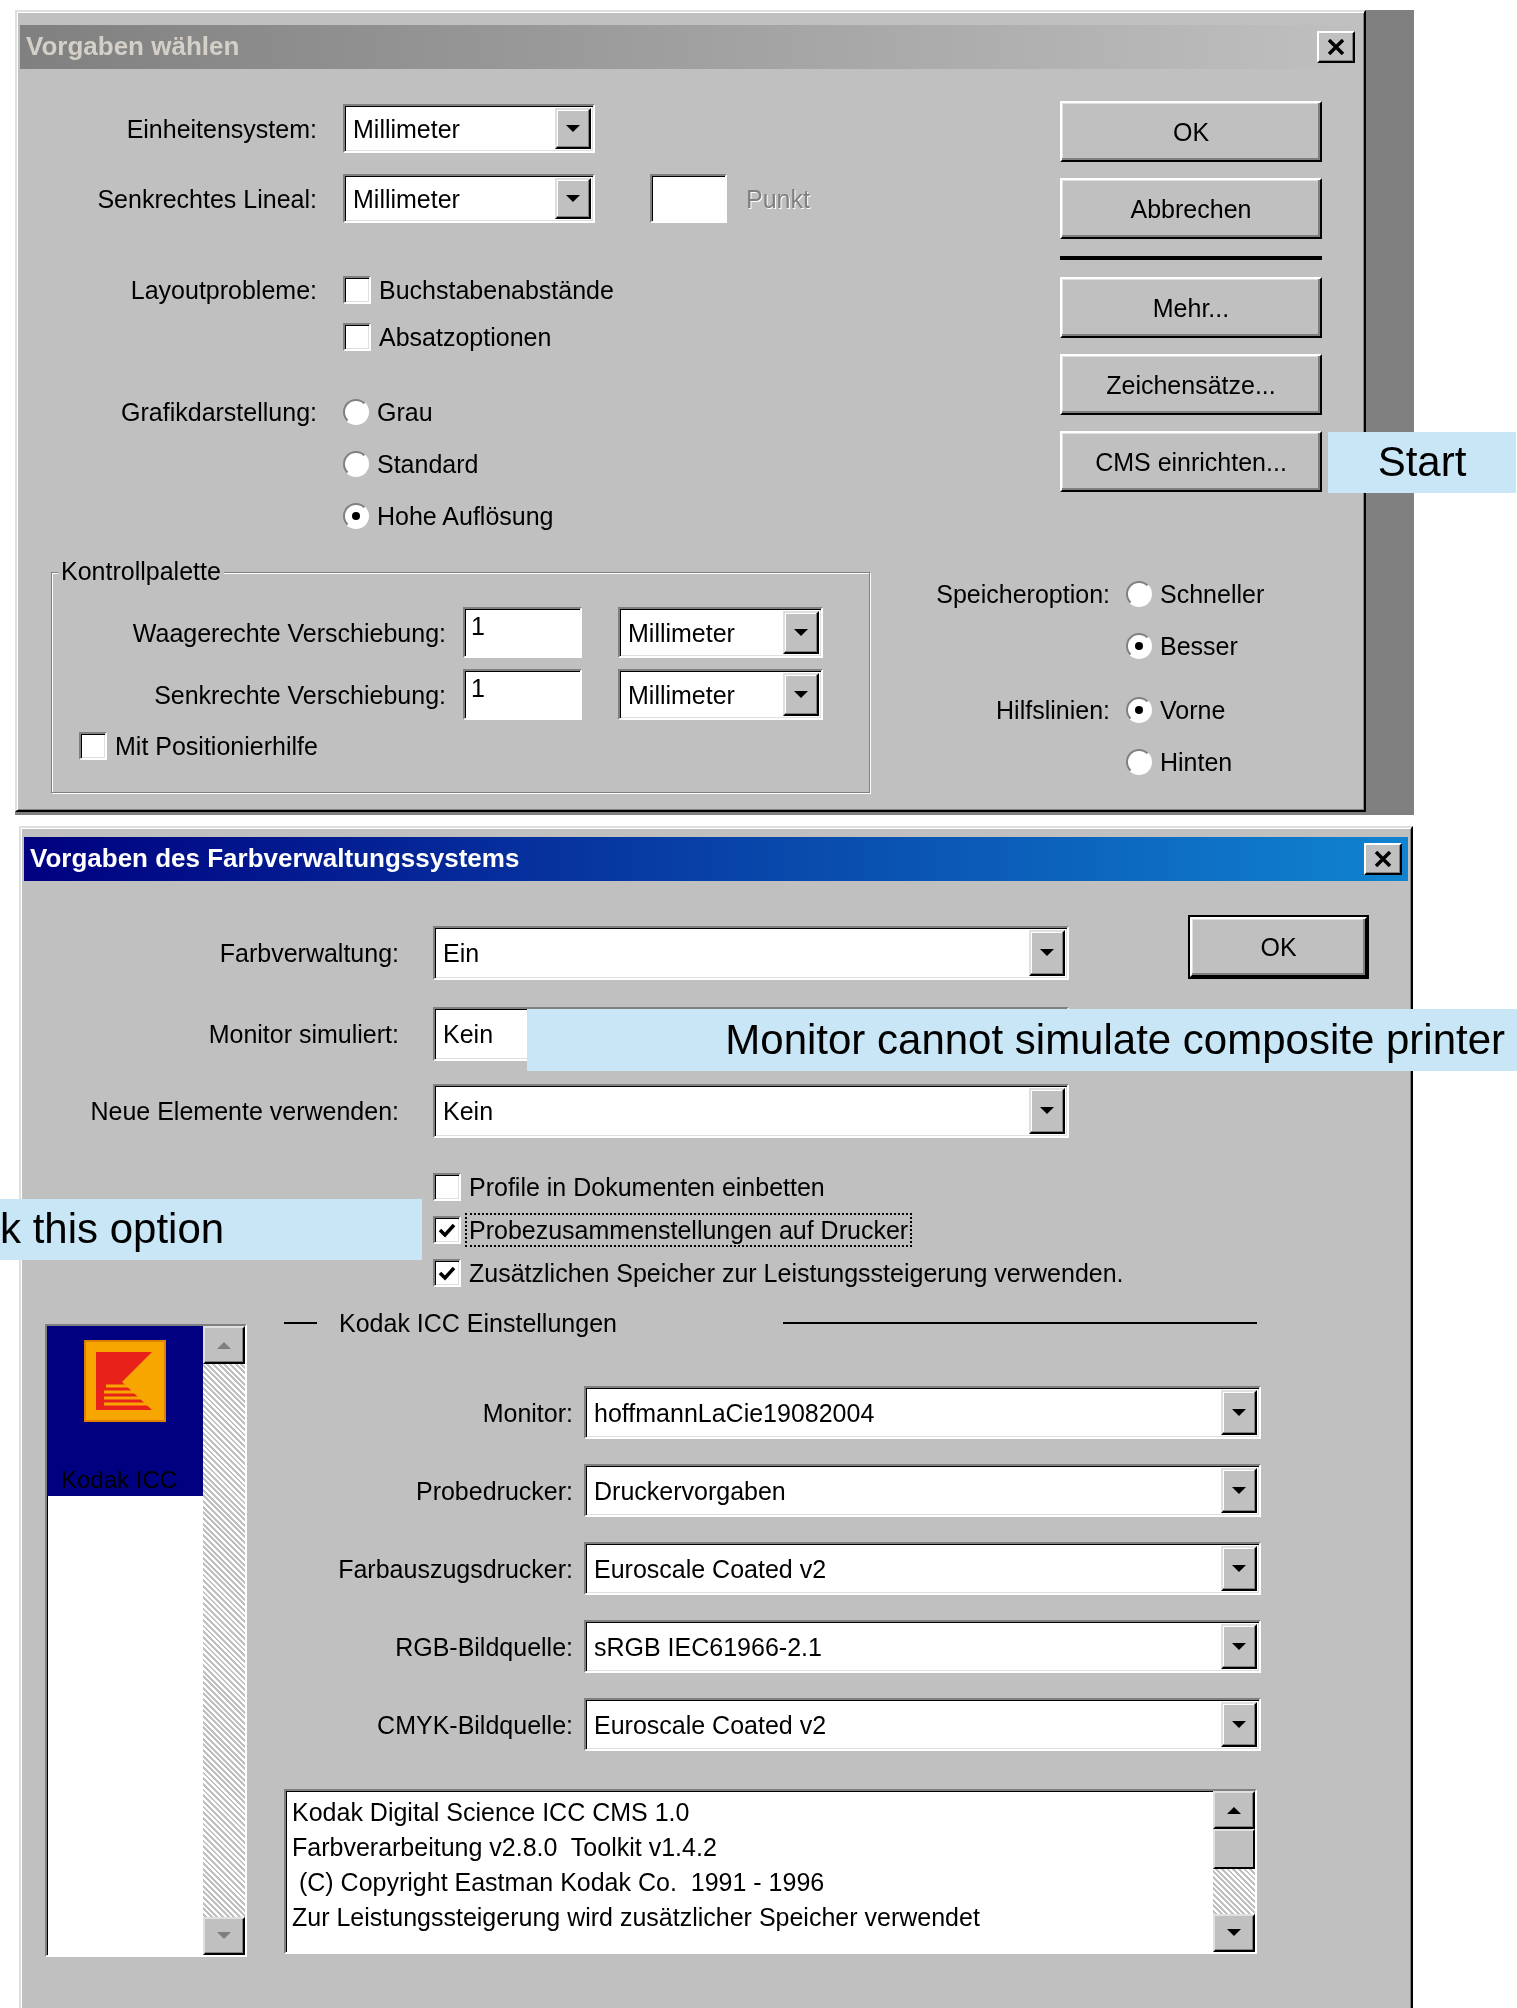  What do you see at coordinates (223, 290) in the screenshot?
I see `field-label: Layoutprobleme:` at bounding box center [223, 290].